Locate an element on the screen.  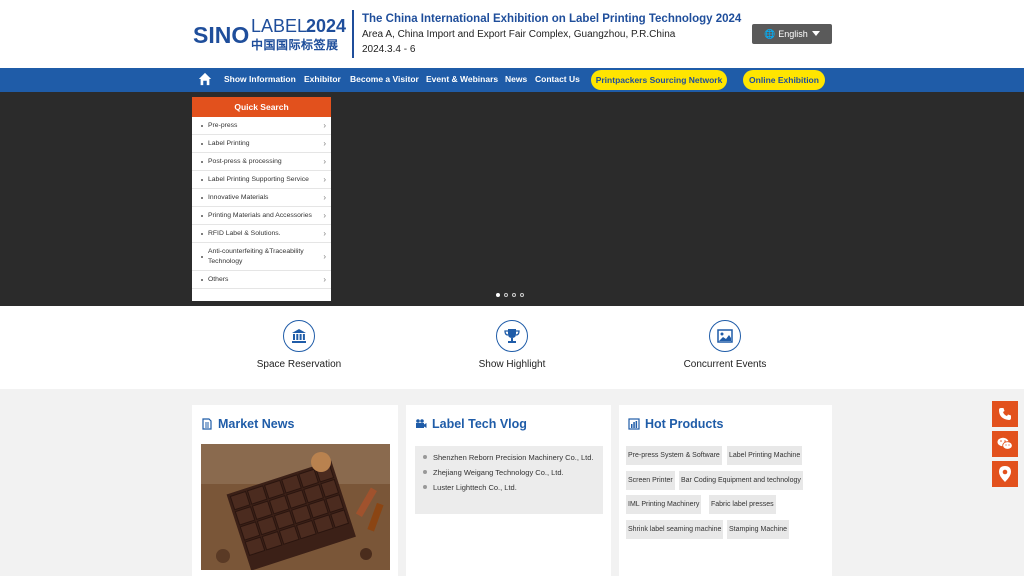
language-selector: 🌐 English is located at coordinates (792, 34).